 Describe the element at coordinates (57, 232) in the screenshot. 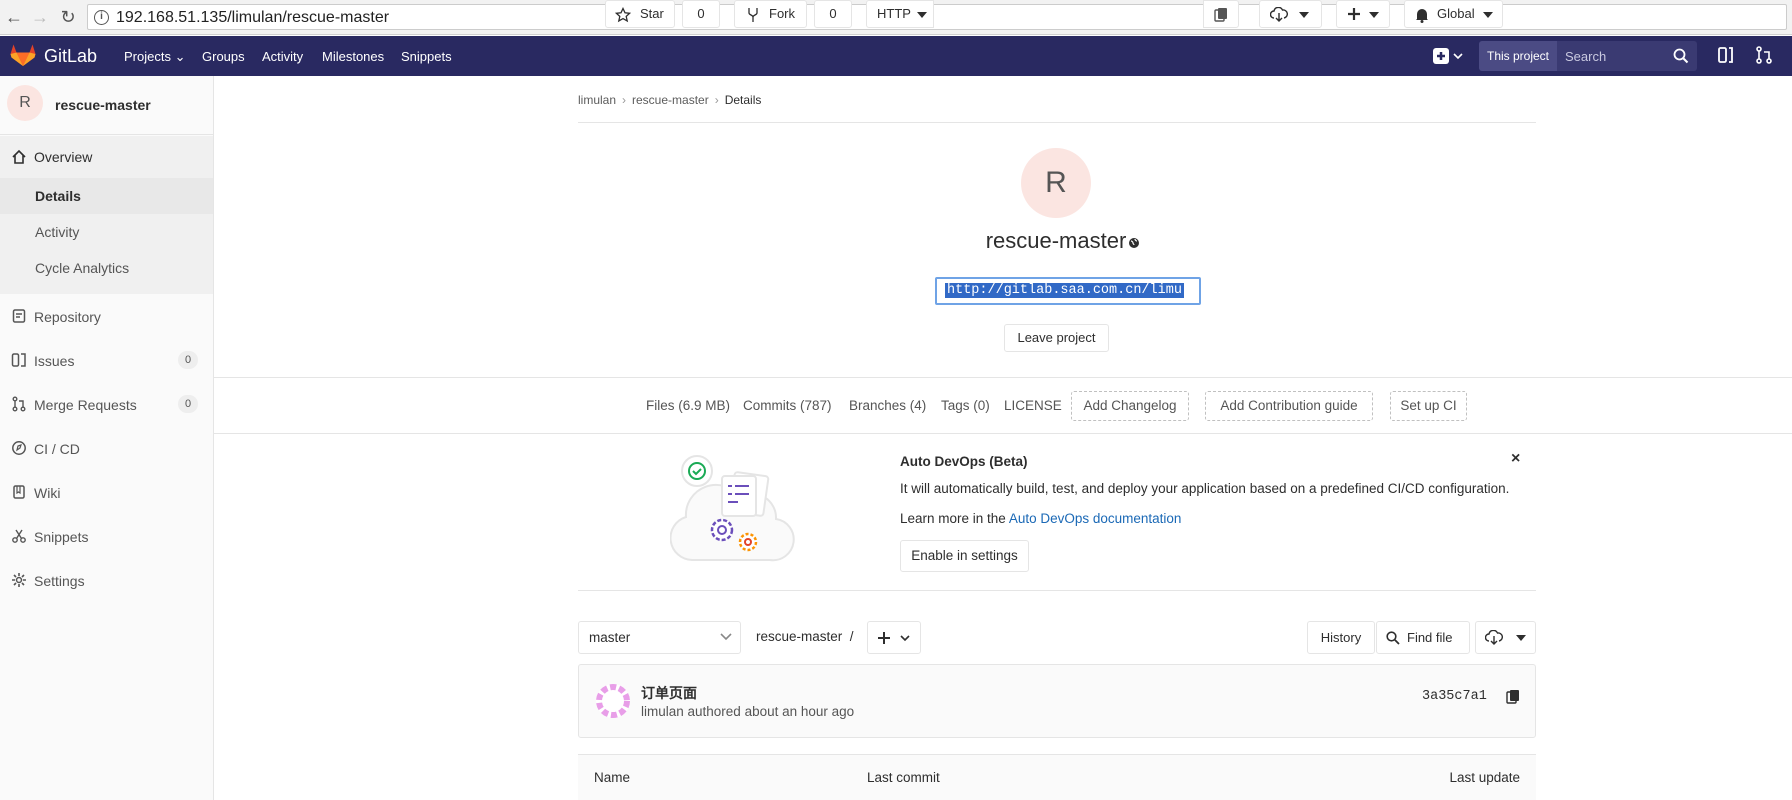

I see `sidebar-item-activity: Activity` at that location.